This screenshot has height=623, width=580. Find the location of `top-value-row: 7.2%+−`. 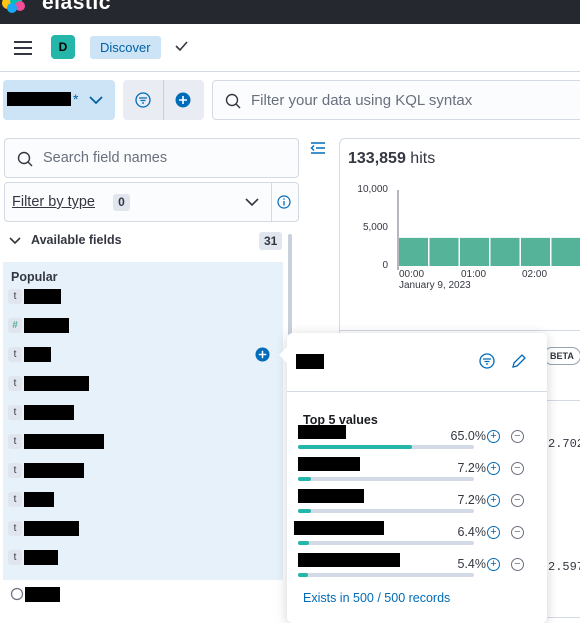

top-value-row: 7.2%+− is located at coordinates (418, 475).